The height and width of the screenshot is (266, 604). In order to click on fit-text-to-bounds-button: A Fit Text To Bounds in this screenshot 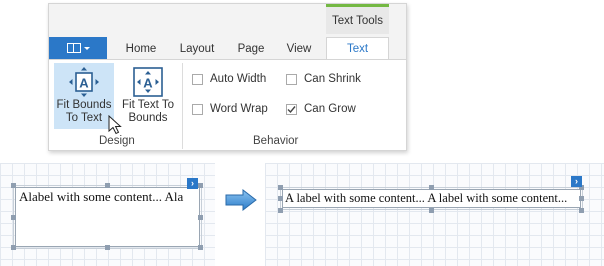, I will do `click(148, 96)`.